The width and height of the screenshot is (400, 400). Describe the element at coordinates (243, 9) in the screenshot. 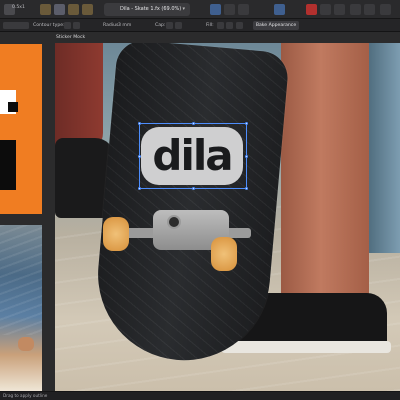

I see `grid-icon` at that location.